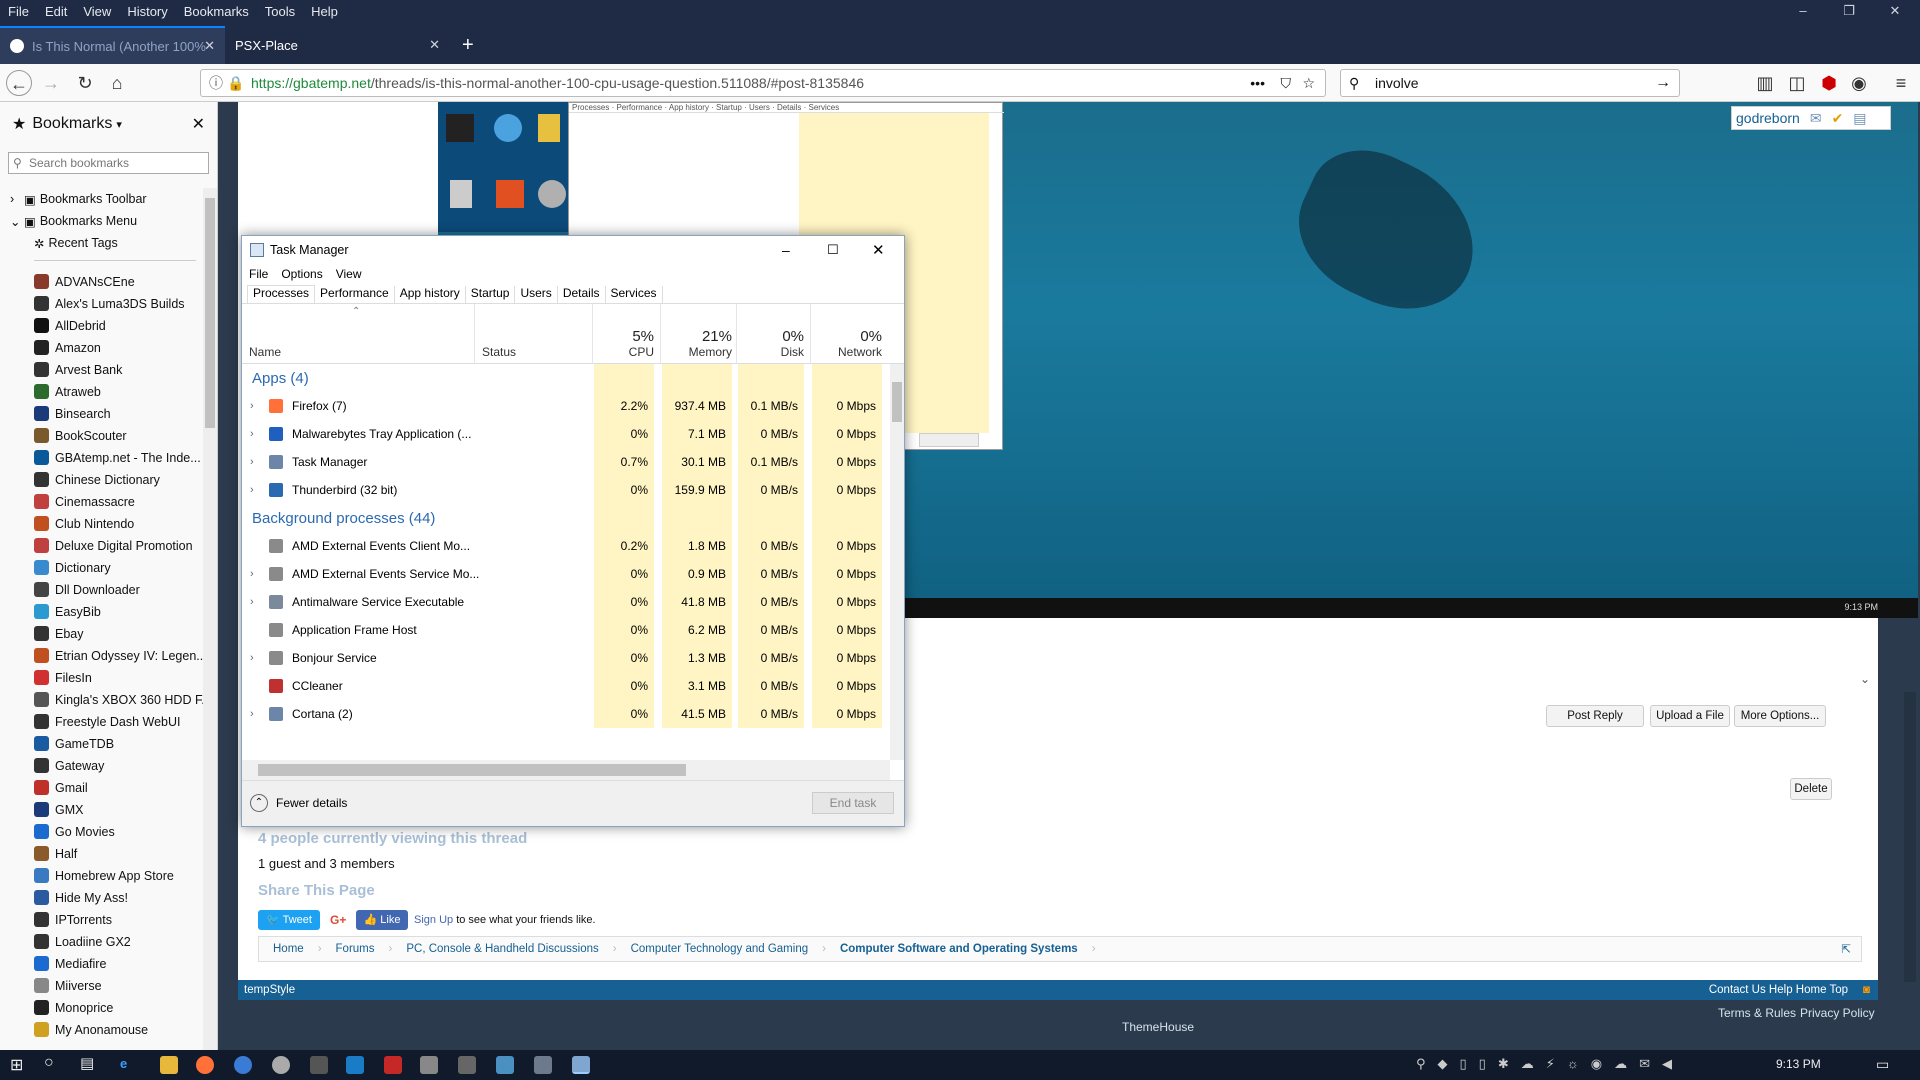 The width and height of the screenshot is (1920, 1080). I want to click on chevron-up-icon: ⌃, so click(259, 803).